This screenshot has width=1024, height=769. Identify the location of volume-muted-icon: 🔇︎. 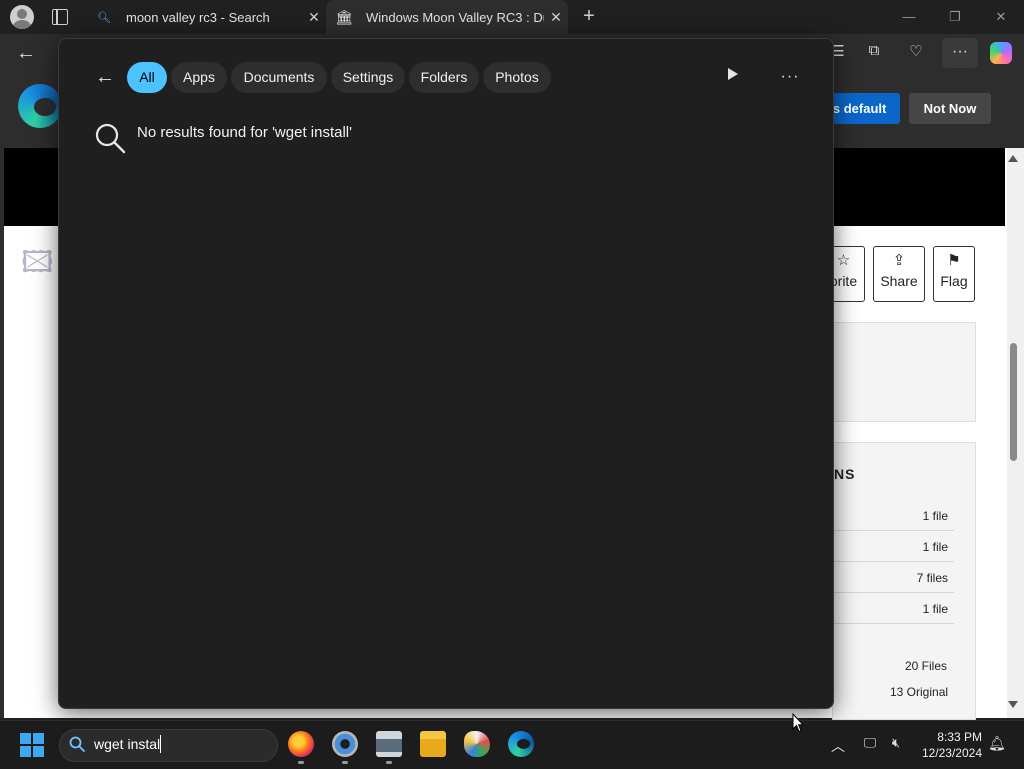
(896, 744).